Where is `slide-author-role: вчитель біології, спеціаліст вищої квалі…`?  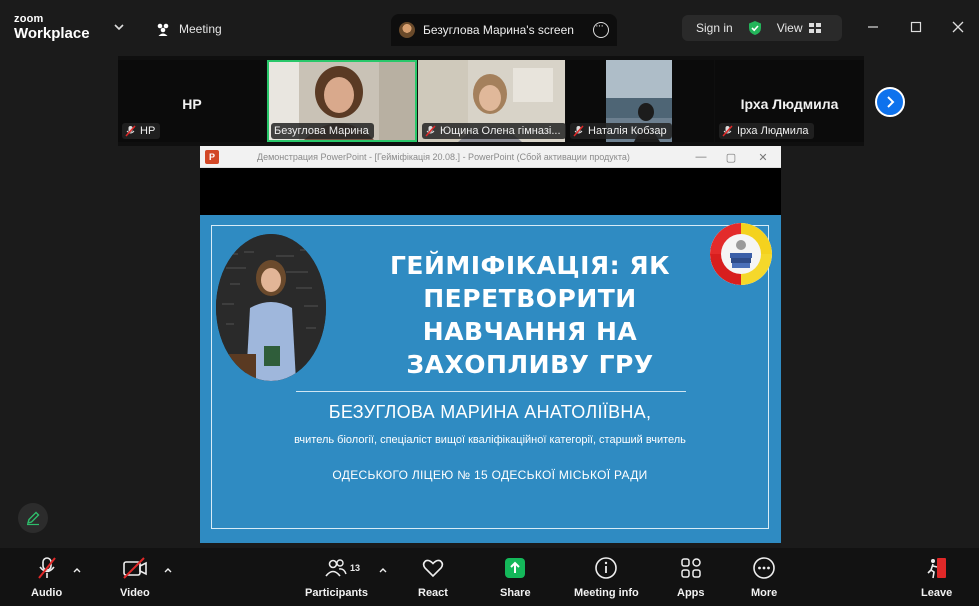 slide-author-role: вчитель біології, спеціаліст вищої квалі… is located at coordinates (490, 440).